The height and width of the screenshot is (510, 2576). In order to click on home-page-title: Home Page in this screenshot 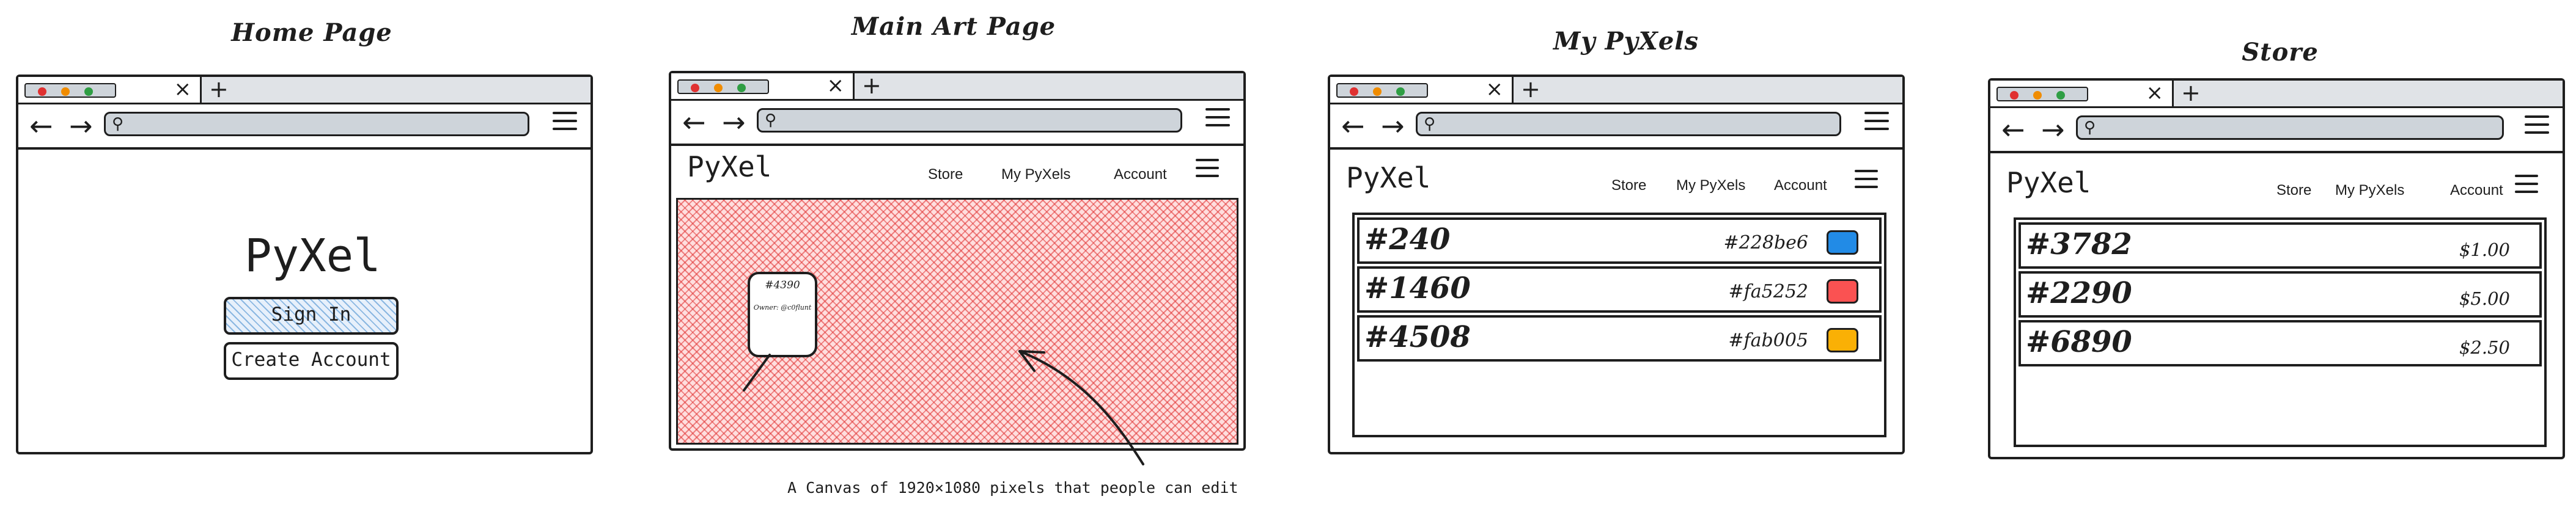, I will do `click(312, 32)`.